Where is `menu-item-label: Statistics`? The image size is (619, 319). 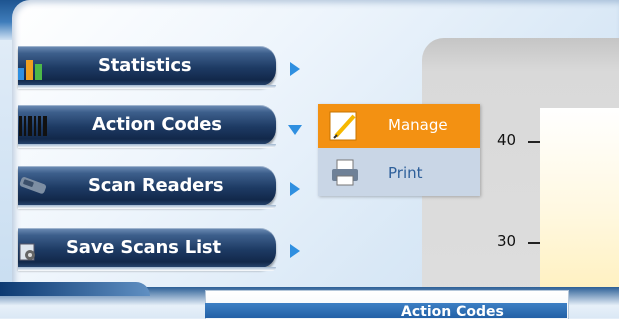
menu-item-label: Statistics is located at coordinates (145, 65).